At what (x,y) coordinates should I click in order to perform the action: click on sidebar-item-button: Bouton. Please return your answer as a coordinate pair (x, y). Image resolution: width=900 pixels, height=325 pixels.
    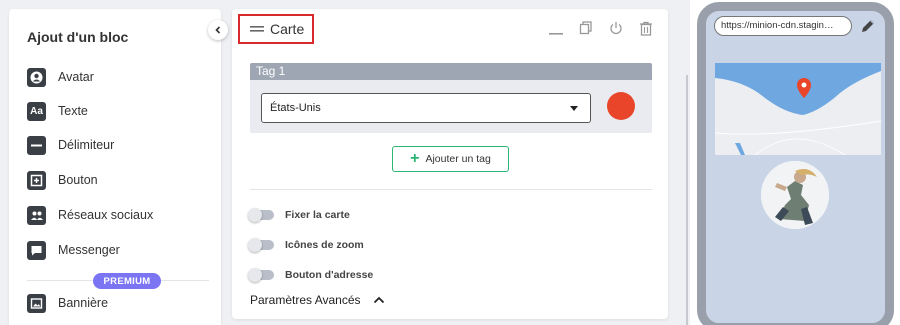
    Looking at the image, I should click on (62, 180).